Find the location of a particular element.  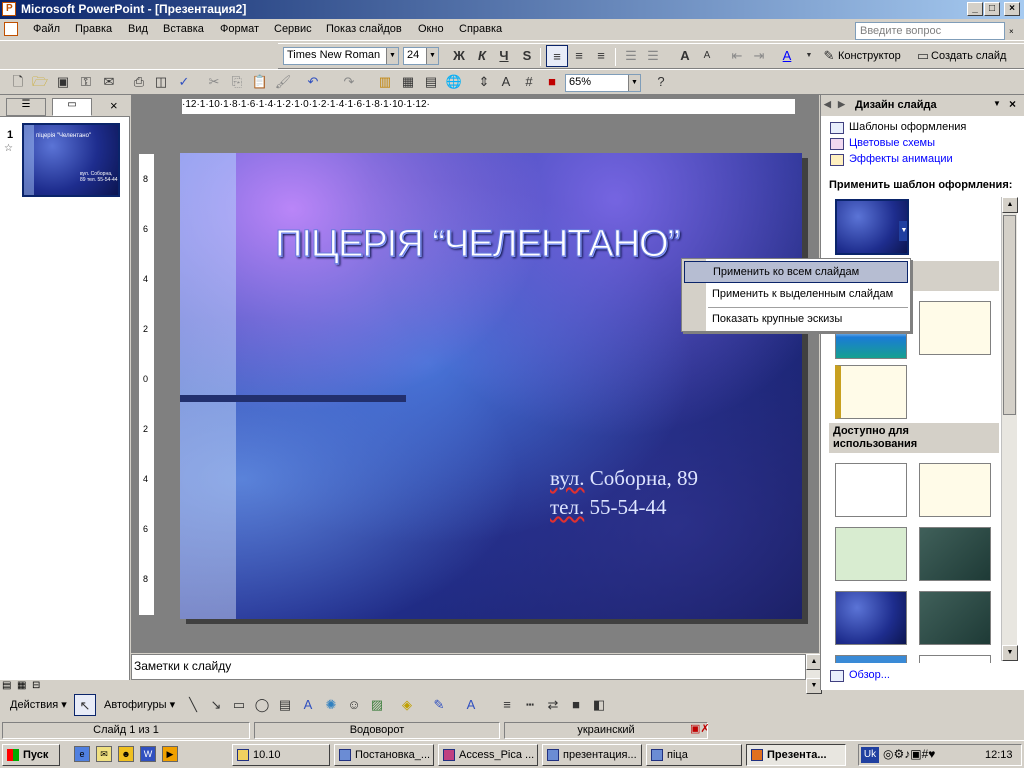

dash-style-icon: ┅ is located at coordinates (530, 705).